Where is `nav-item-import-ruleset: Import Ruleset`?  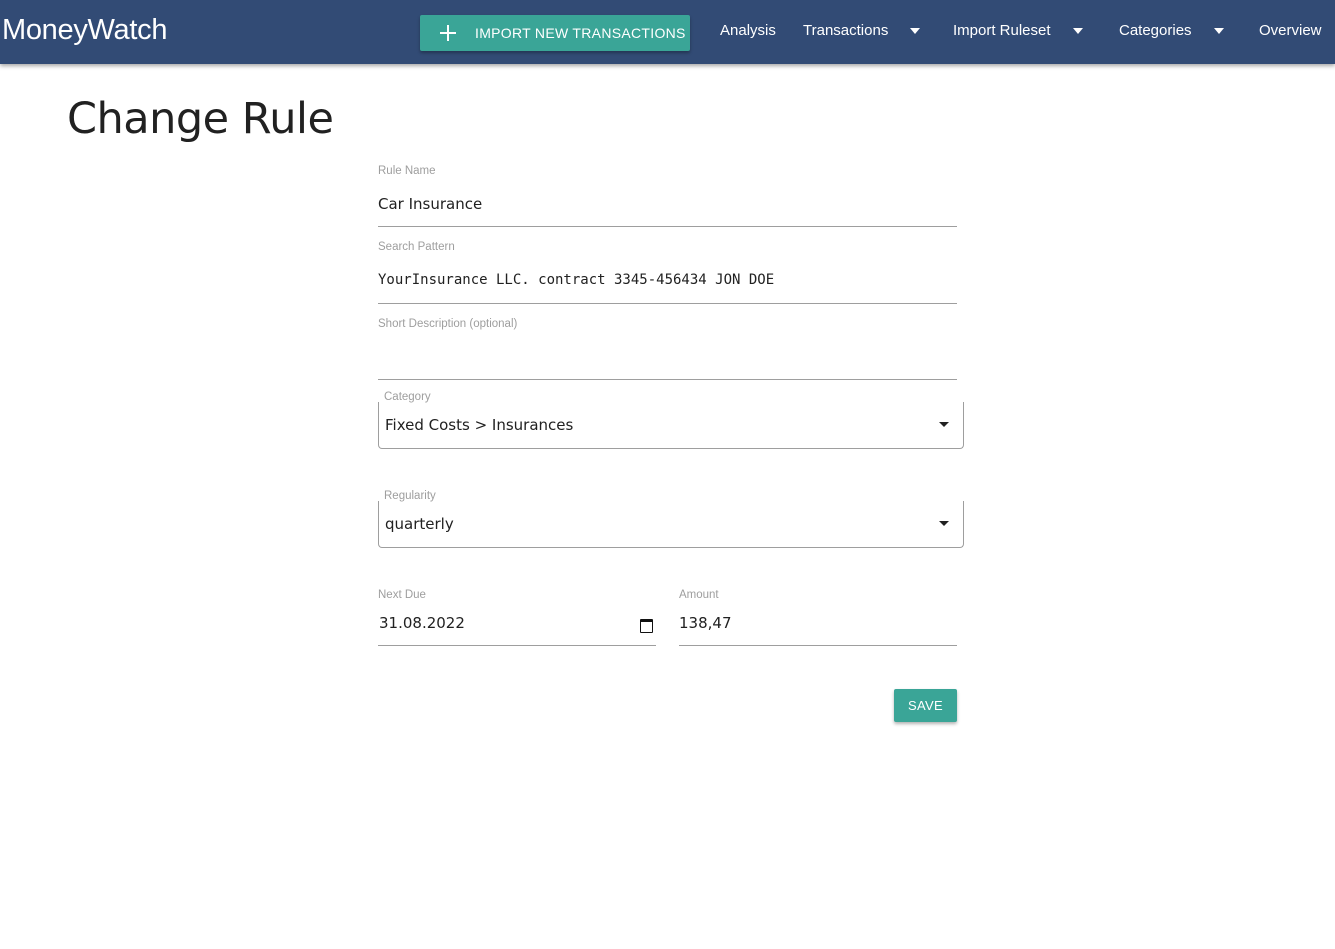 nav-item-import-ruleset: Import Ruleset is located at coordinates (1018, 30).